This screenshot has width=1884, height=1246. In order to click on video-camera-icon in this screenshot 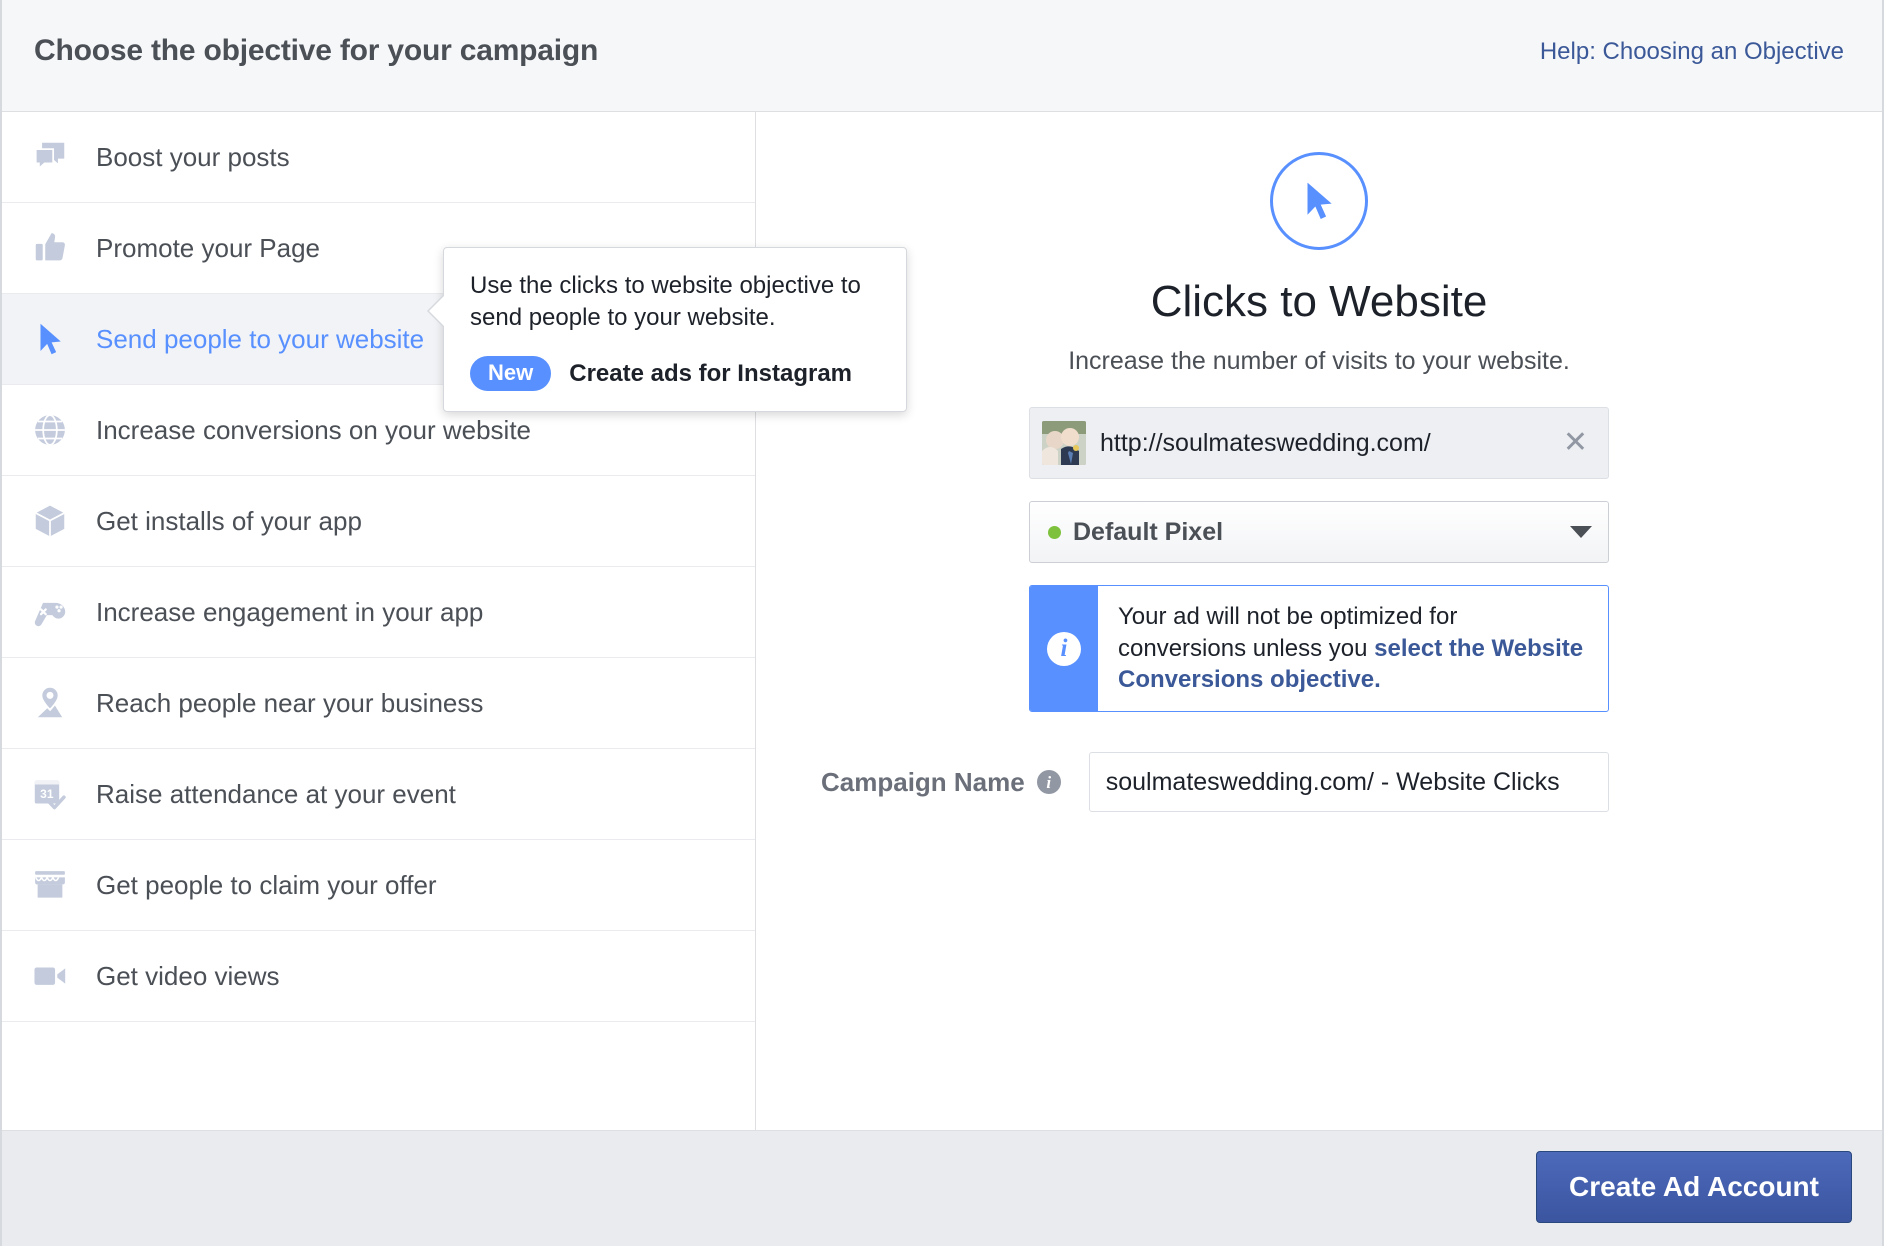, I will do `click(50, 976)`.